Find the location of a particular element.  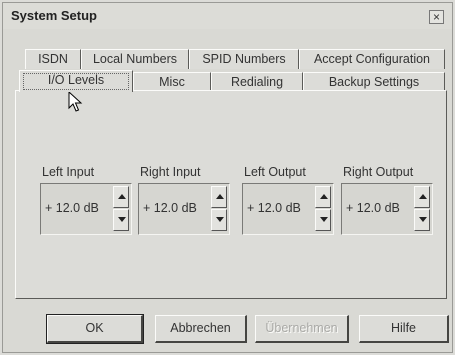

right-output-down-button is located at coordinates (422, 220).